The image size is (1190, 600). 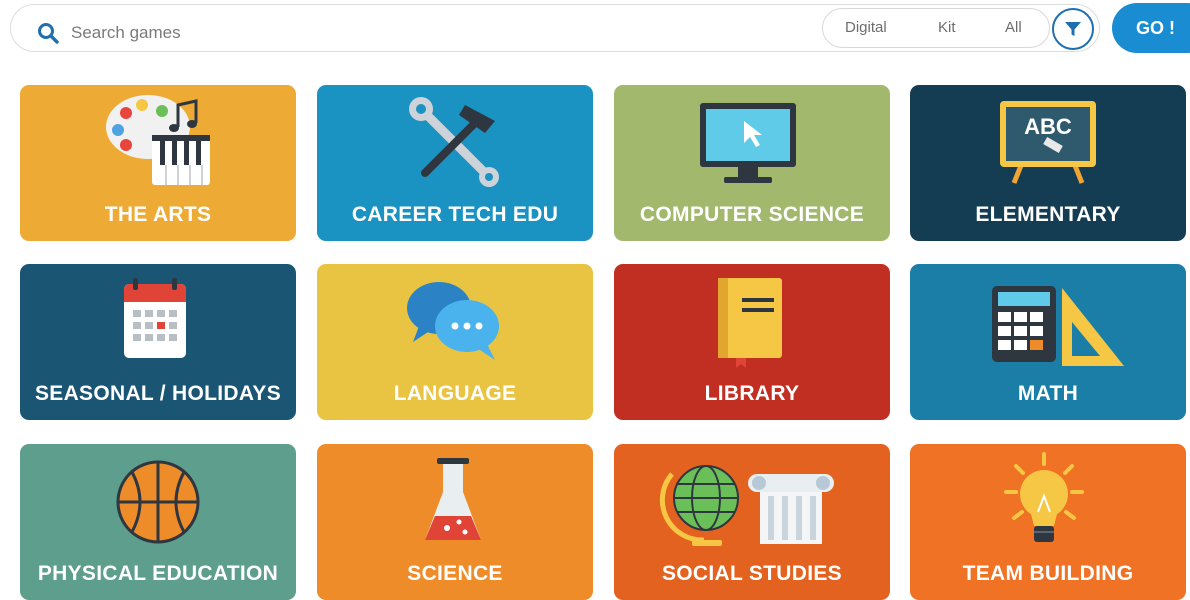 I want to click on search-input, so click(x=421, y=33).